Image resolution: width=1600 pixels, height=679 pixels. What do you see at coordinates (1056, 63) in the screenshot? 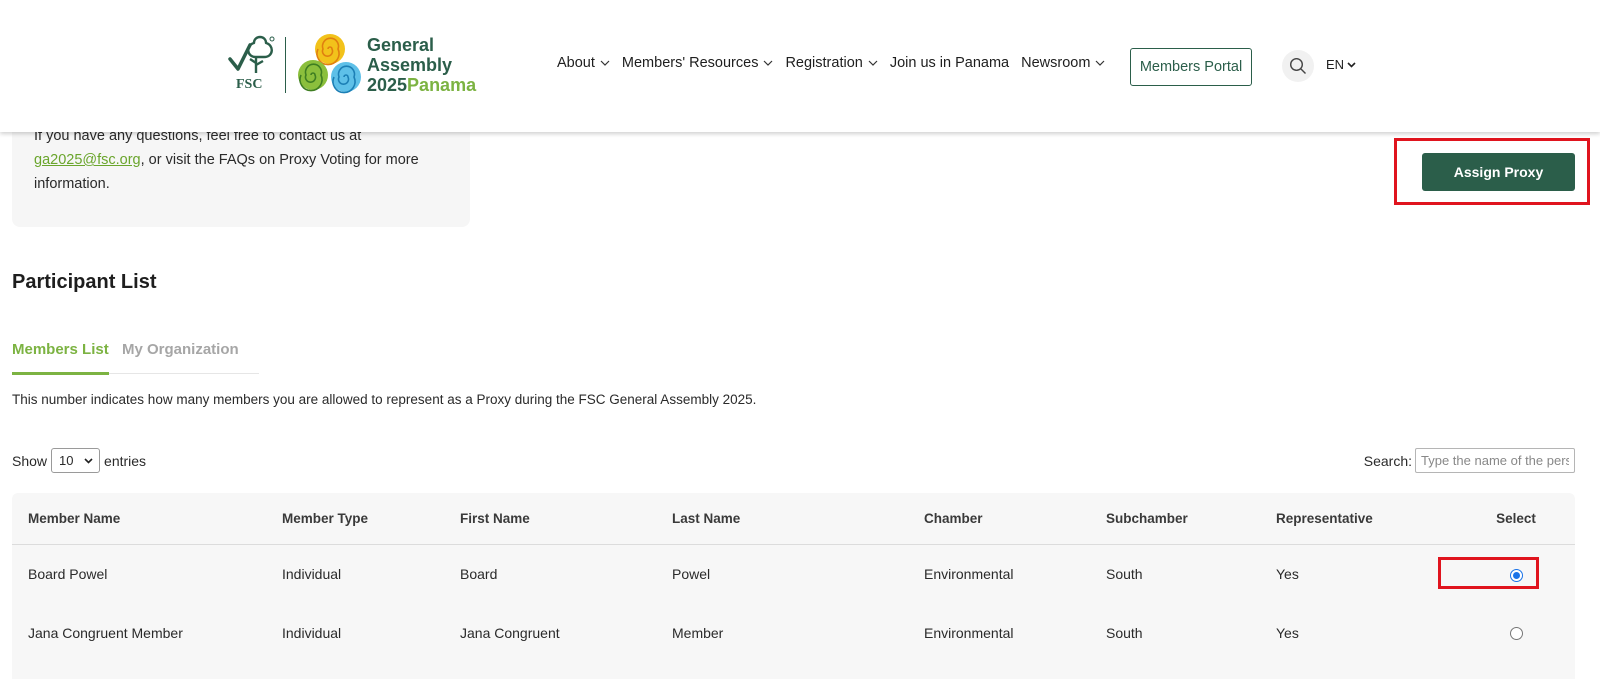
I see `nav-newsroom-label: Newsroom` at bounding box center [1056, 63].